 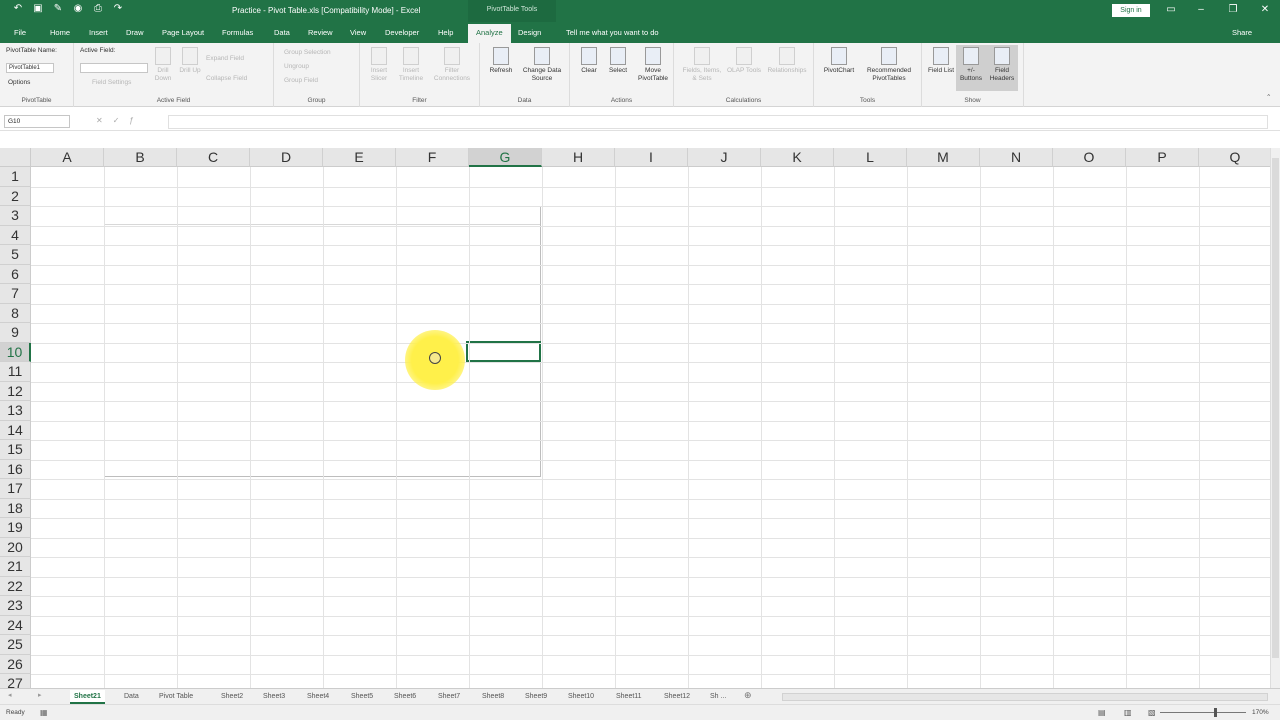 What do you see at coordinates (1268, 97) in the screenshot?
I see `collapse-ribbon-icon: ⌃` at bounding box center [1268, 97].